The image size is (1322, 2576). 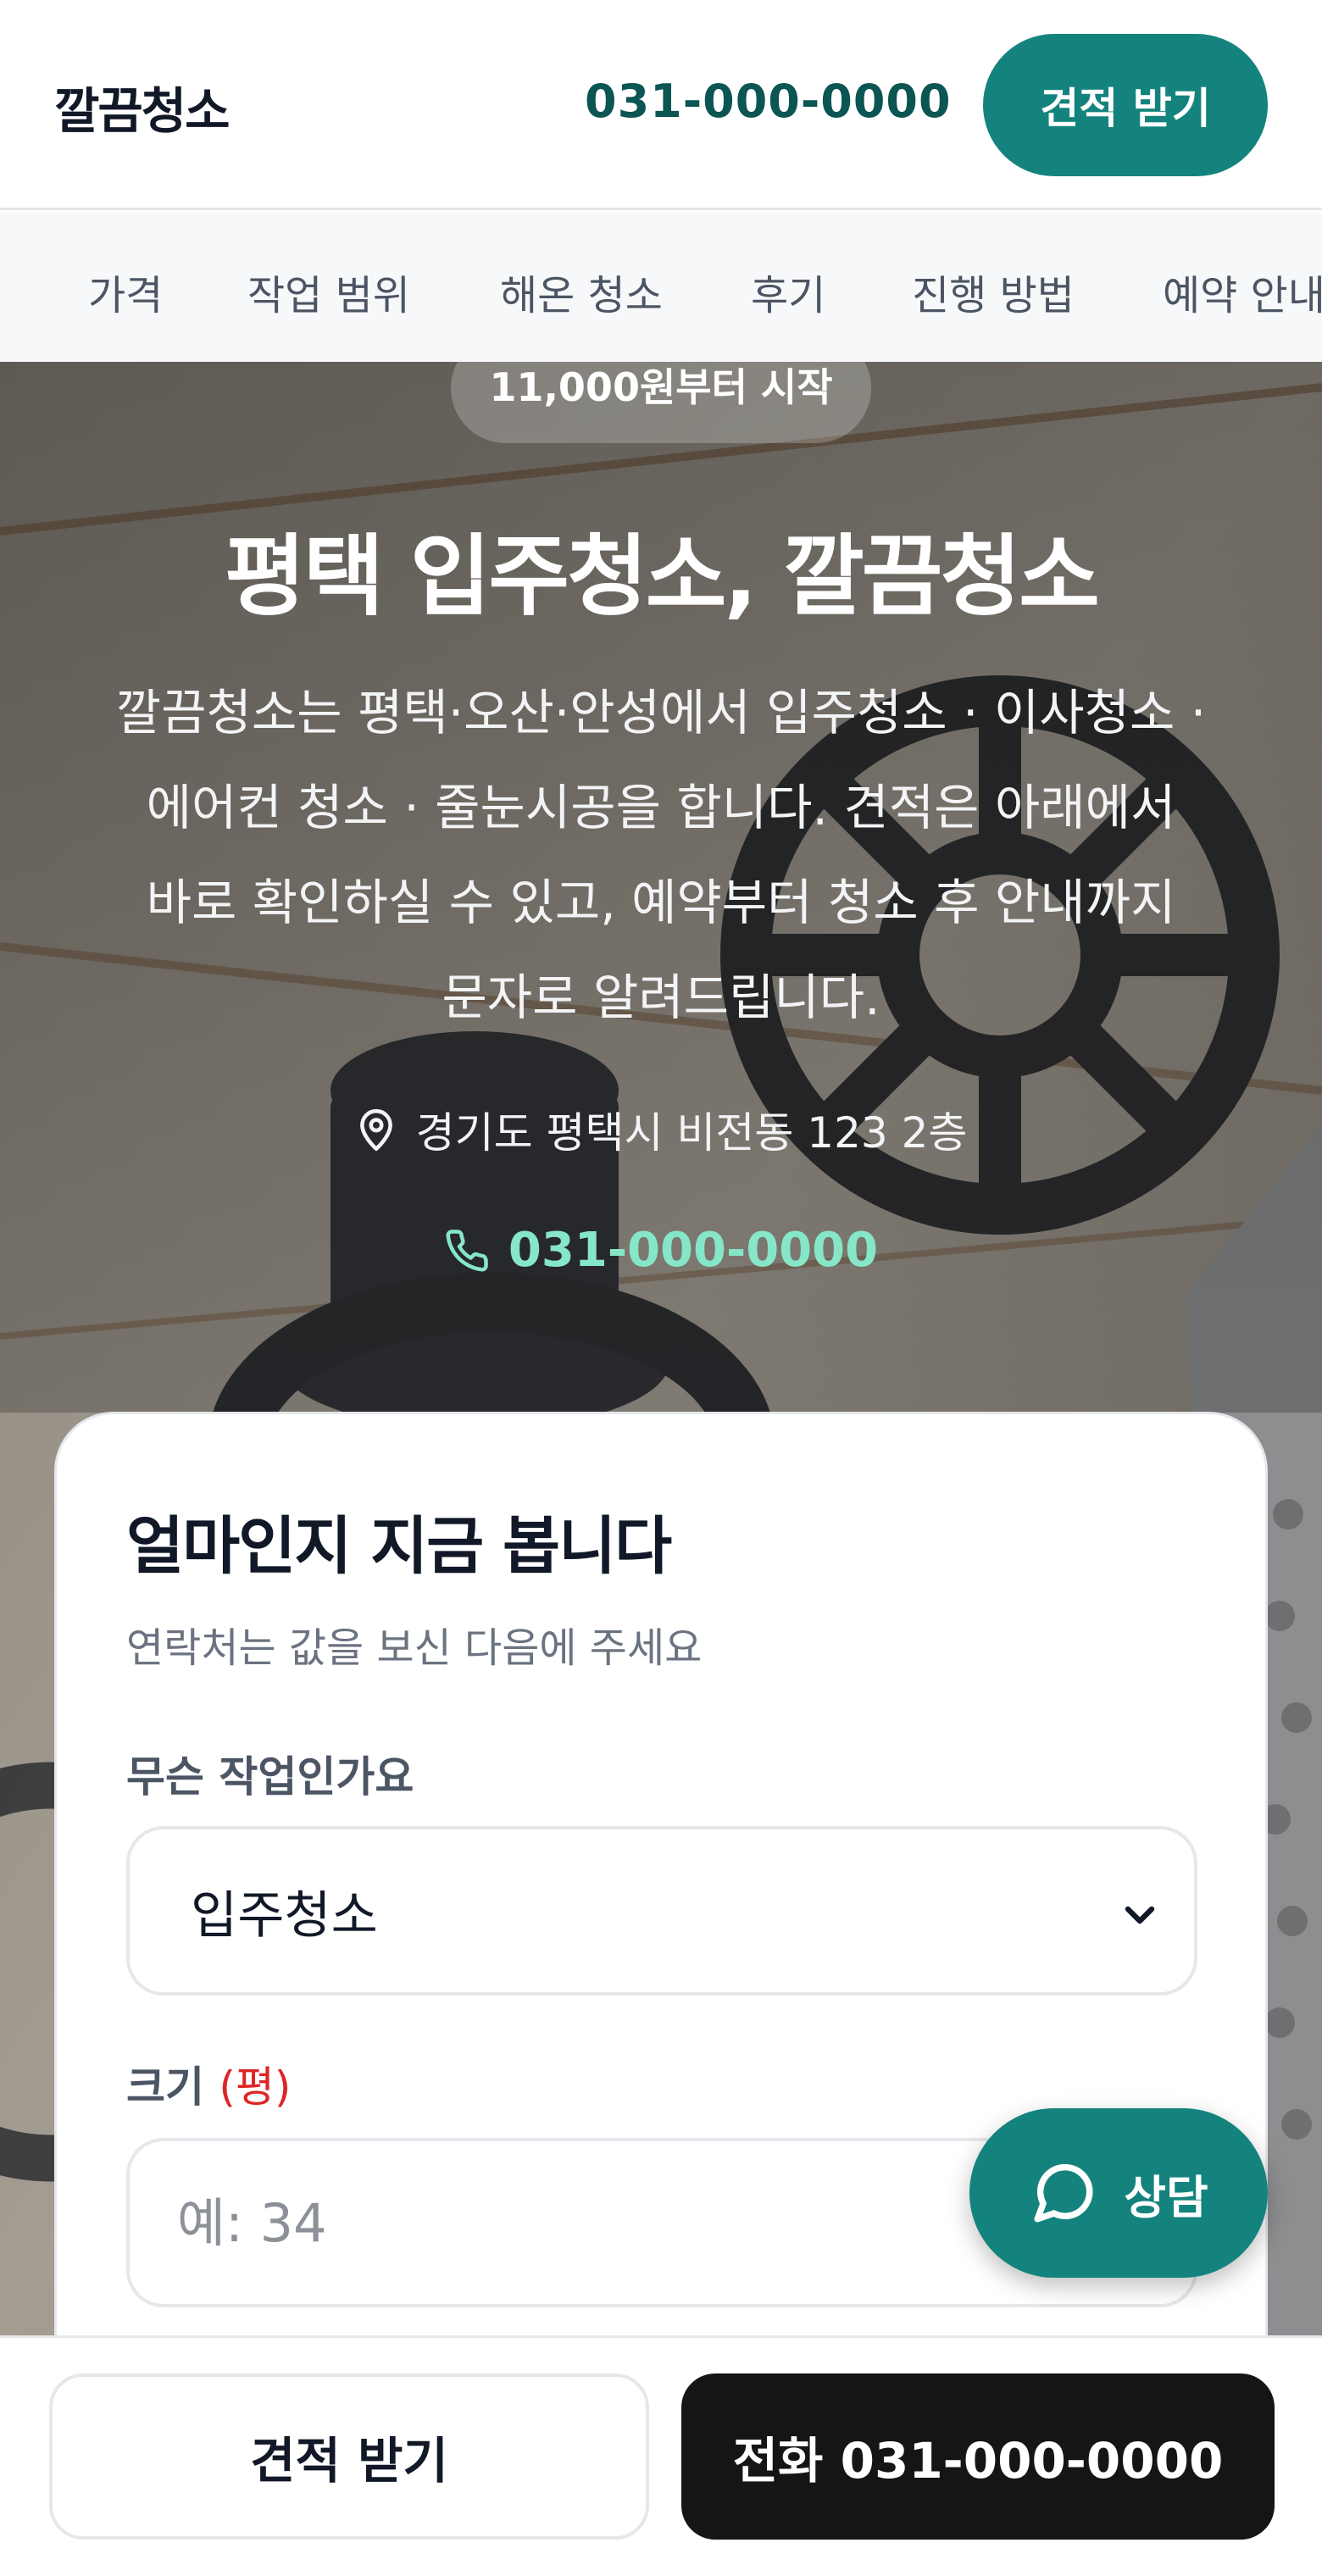 What do you see at coordinates (142, 106) in the screenshot?
I see `brand-logo: 깔끔청소` at bounding box center [142, 106].